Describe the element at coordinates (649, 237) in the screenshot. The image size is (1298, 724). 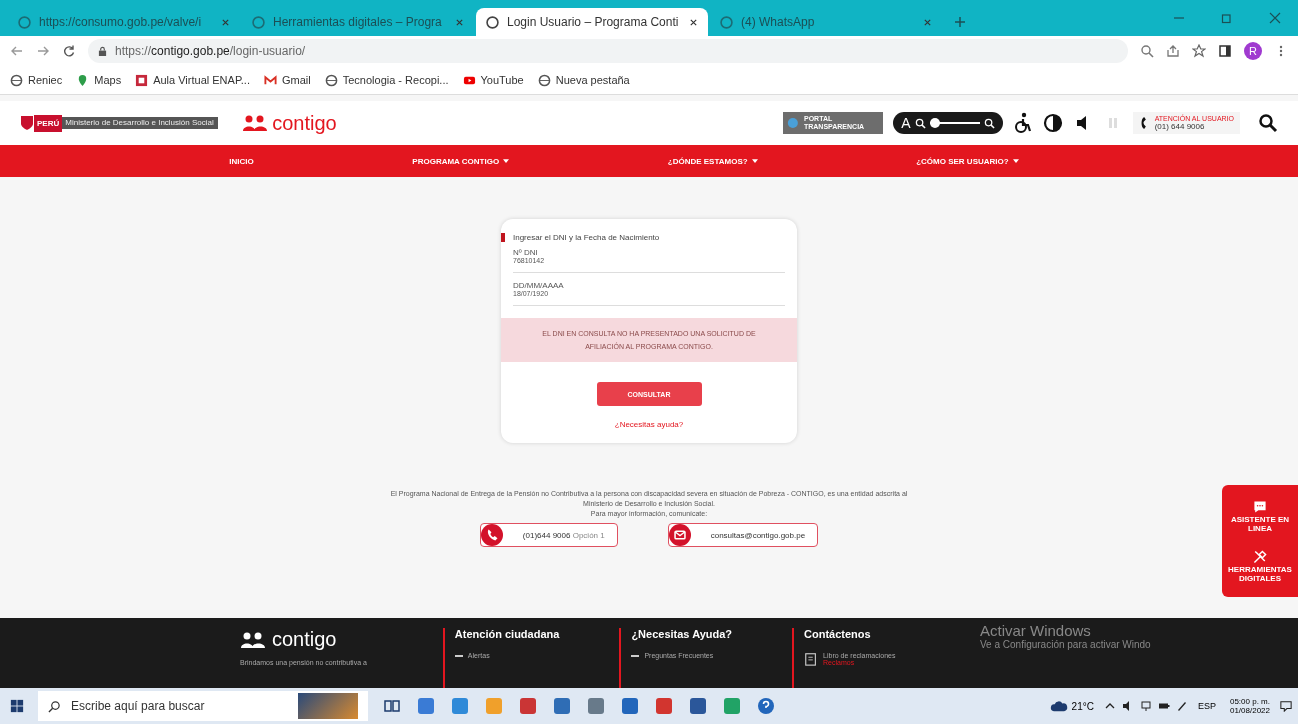
I see `form-title: Ingresar el DNI y la Fecha de Nacimiento` at that location.